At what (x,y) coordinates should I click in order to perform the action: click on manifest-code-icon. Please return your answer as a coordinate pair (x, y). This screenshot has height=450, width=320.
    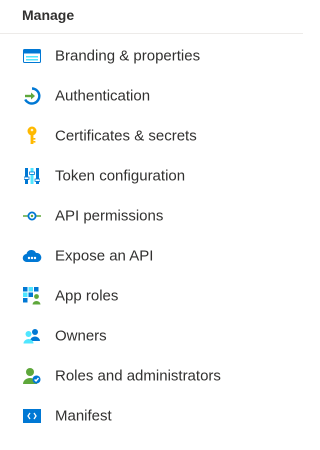
    Looking at the image, I should click on (32, 416).